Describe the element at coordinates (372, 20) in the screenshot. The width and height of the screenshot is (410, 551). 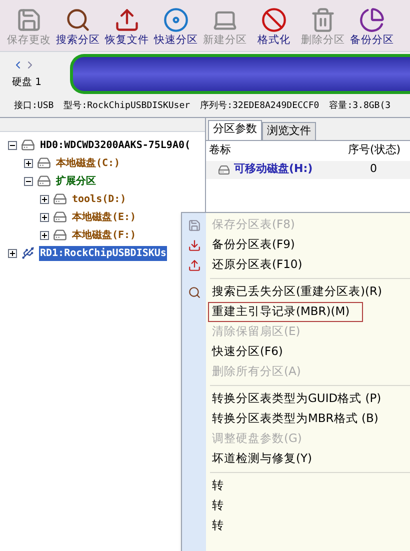
I see `pie-chart-icon` at that location.